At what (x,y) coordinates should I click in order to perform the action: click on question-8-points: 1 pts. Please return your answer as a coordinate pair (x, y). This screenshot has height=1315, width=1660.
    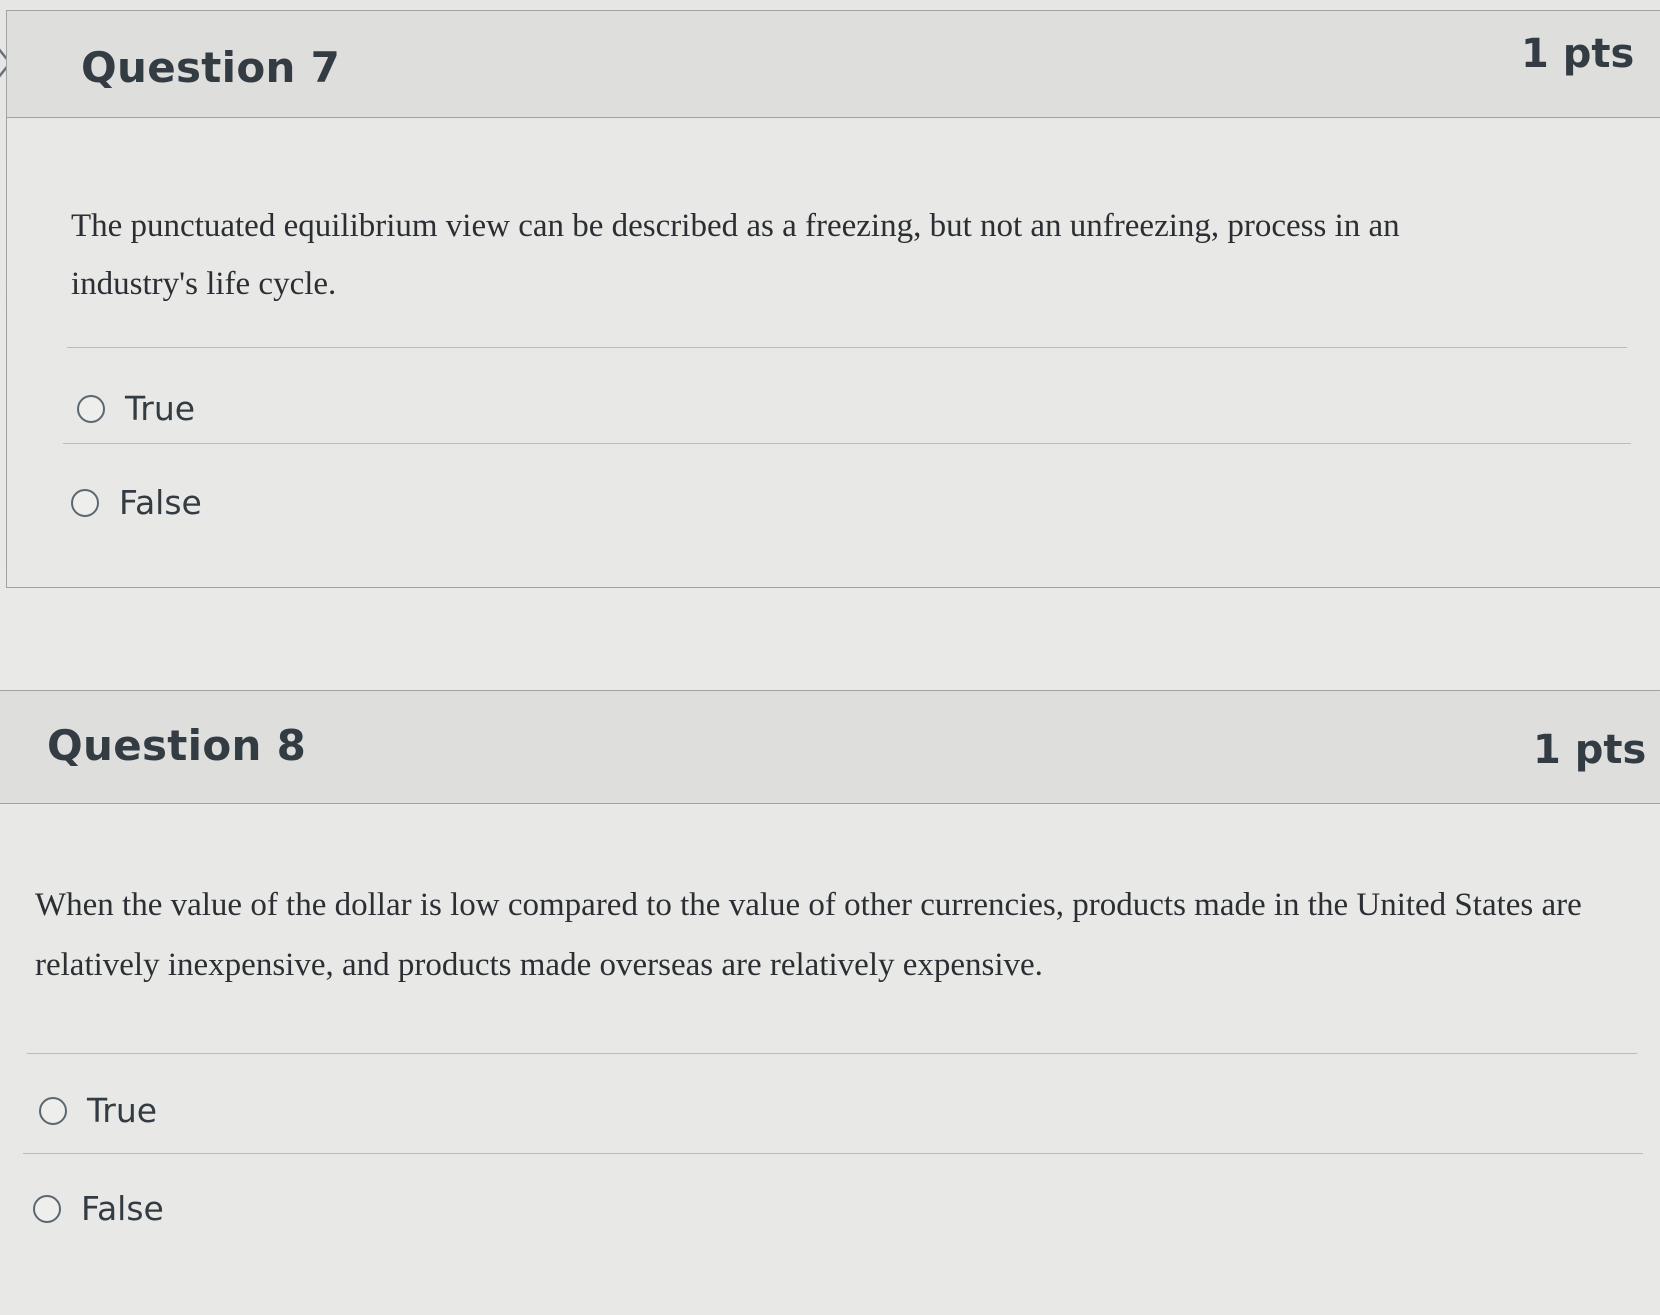
    Looking at the image, I should click on (1590, 750).